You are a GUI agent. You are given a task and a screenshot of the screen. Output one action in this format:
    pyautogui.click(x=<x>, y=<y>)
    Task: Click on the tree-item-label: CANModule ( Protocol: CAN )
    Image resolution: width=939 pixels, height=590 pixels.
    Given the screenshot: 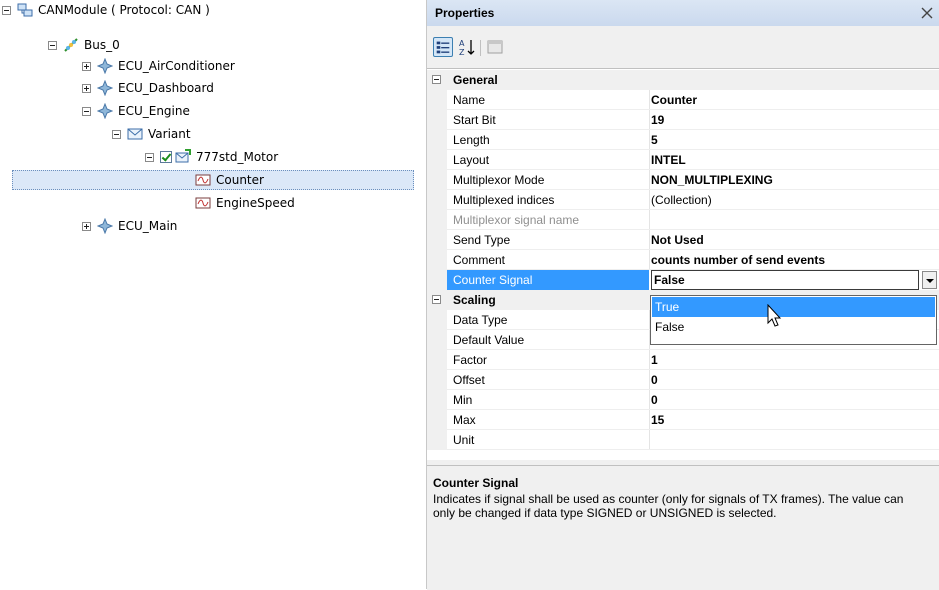 What is the action you would take?
    pyautogui.click(x=124, y=10)
    